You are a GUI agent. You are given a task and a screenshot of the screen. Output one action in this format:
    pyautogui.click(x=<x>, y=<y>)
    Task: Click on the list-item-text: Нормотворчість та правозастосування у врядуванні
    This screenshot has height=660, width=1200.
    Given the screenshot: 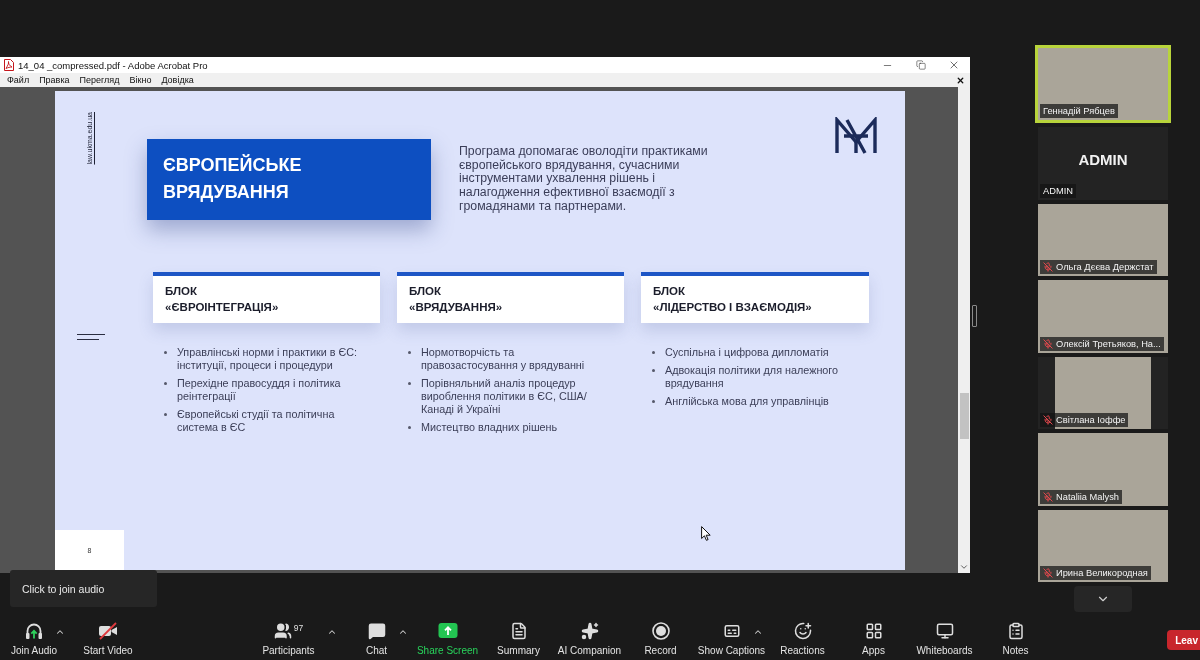 What is the action you would take?
    pyautogui.click(x=503, y=359)
    